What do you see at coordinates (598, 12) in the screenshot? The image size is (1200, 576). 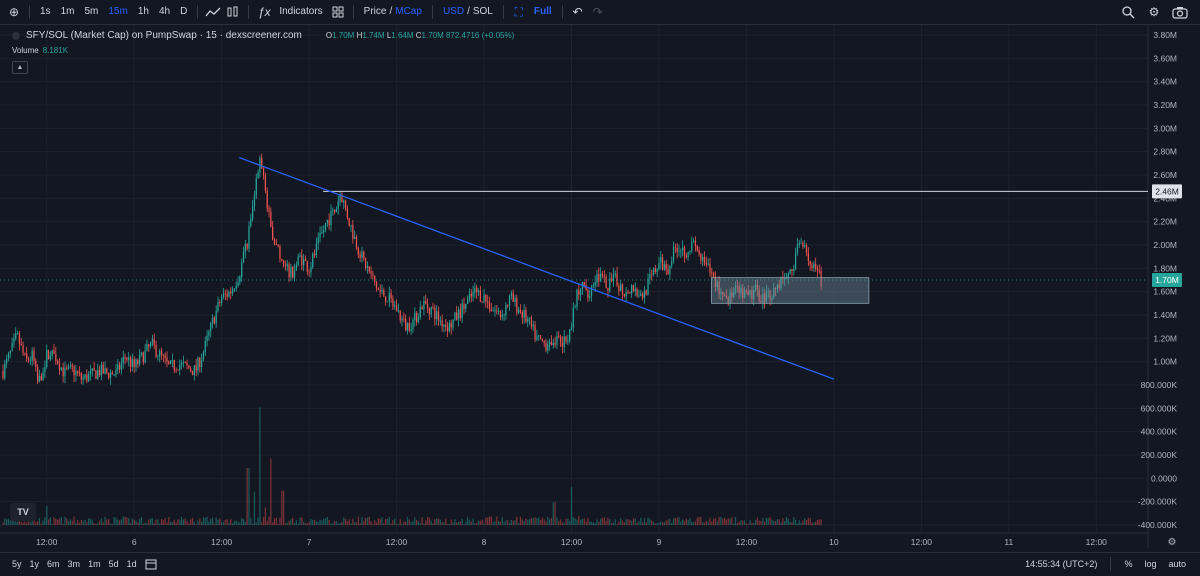 I see `redo-icon: ↷` at bounding box center [598, 12].